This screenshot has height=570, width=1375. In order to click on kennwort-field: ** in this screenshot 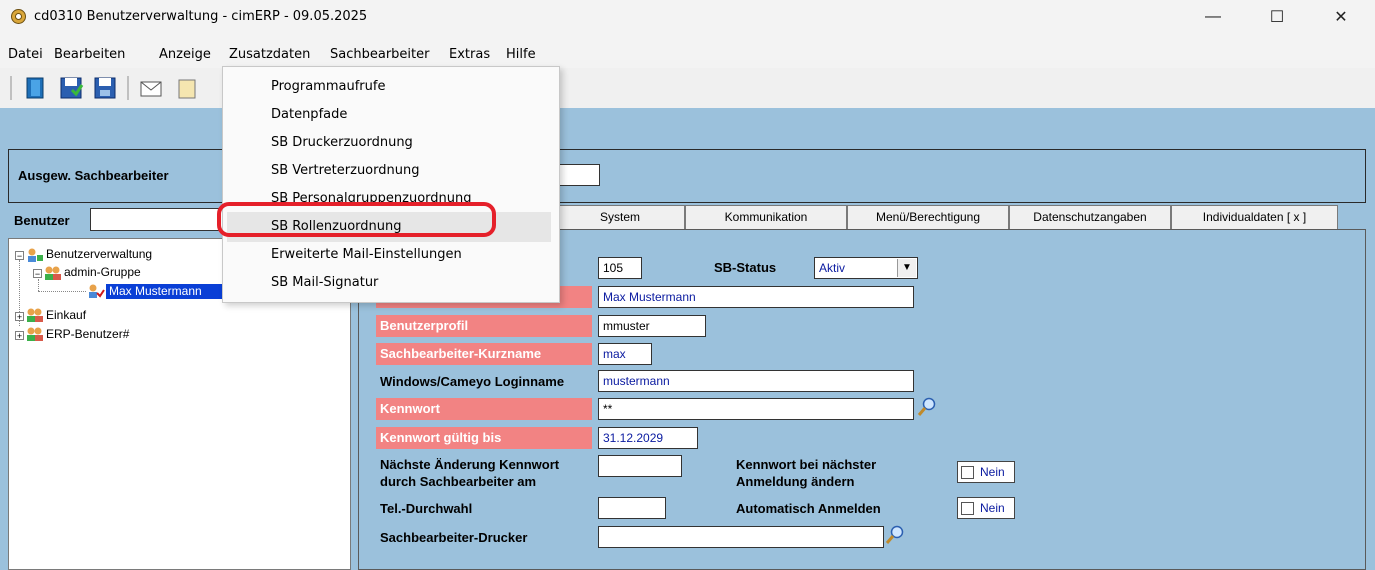, I will do `click(756, 409)`.